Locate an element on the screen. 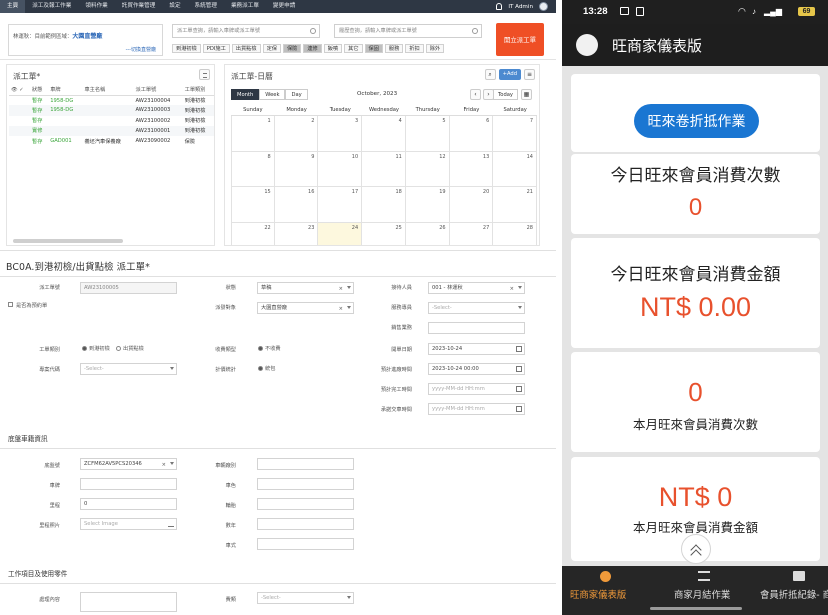 The width and height of the screenshot is (828, 615). create-work-order-button: 開立派工單 is located at coordinates (520, 39).